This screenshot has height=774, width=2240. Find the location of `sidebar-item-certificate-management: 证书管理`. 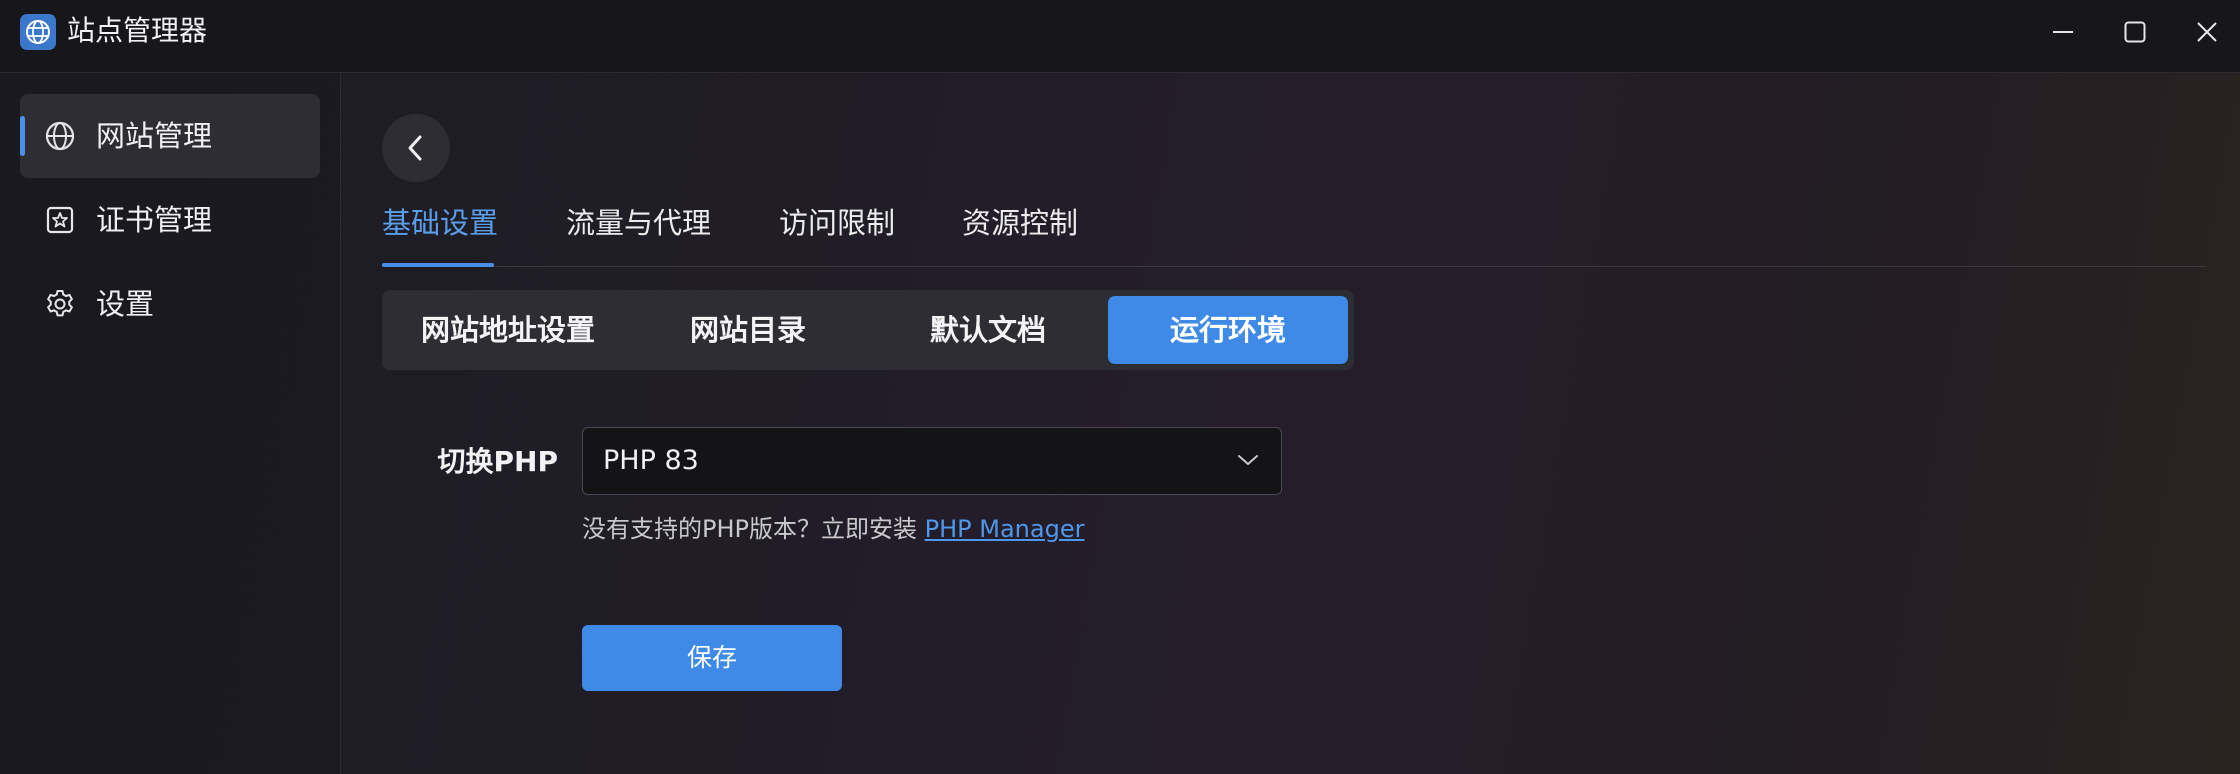

sidebar-item-certificate-management: 证书管理 is located at coordinates (170, 220).